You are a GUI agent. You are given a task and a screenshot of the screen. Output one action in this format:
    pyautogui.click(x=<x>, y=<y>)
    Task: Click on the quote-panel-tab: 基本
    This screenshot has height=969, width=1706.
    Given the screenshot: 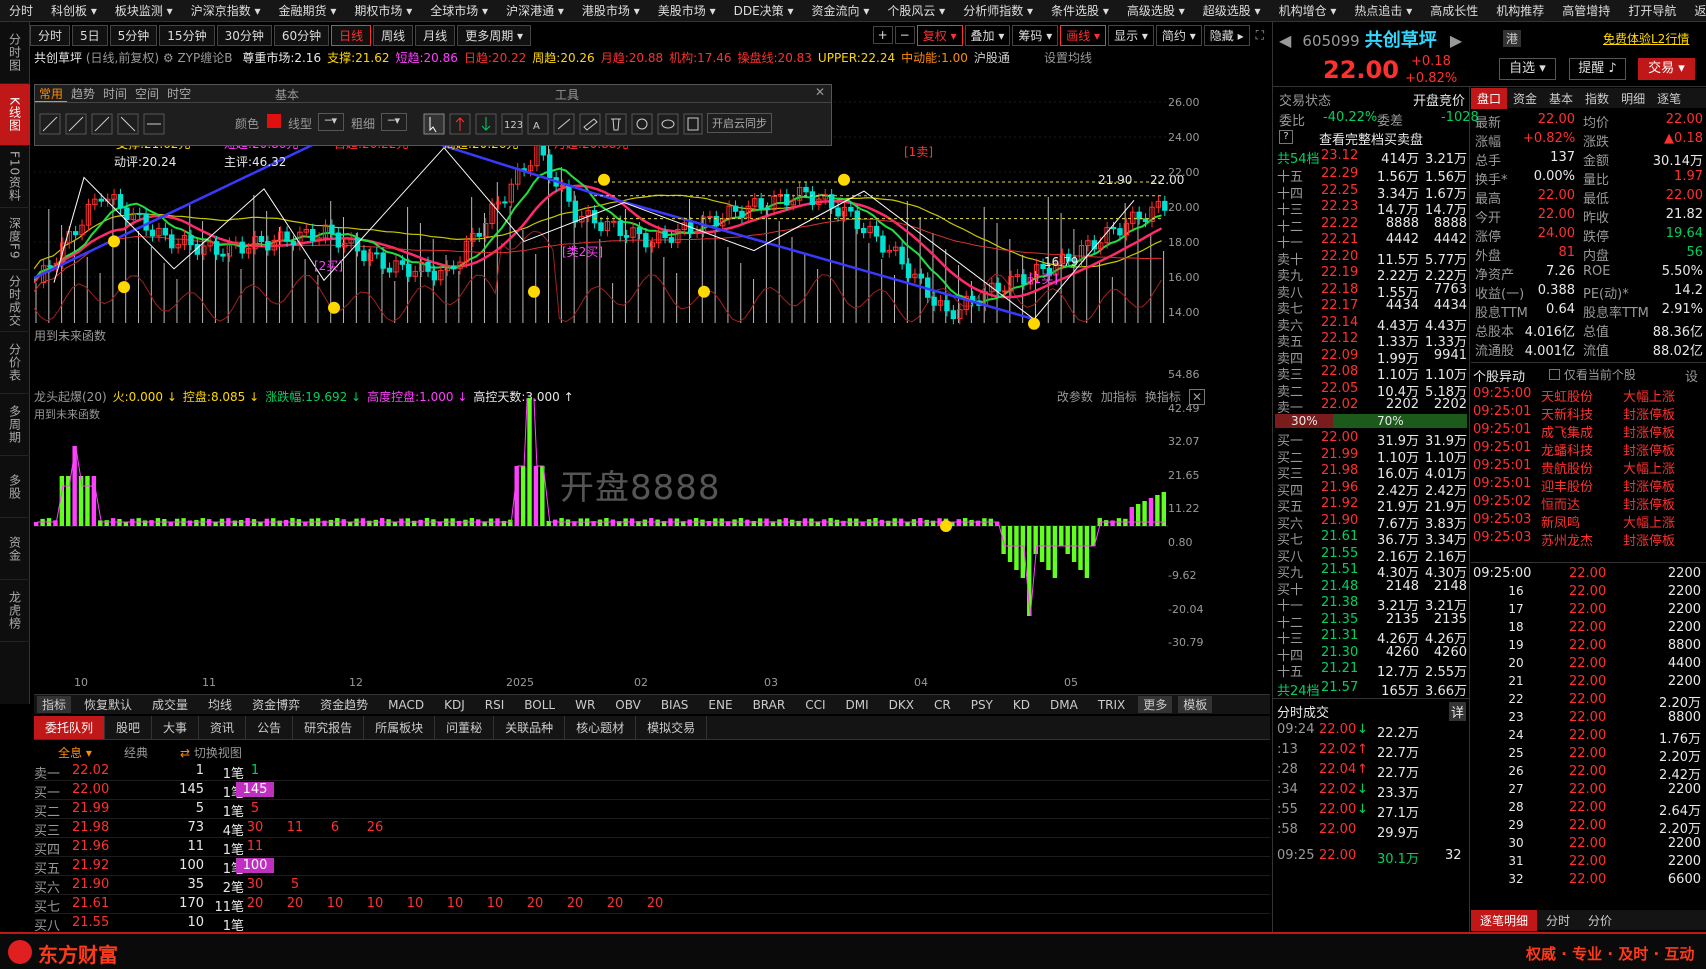 What is the action you would take?
    pyautogui.click(x=1561, y=98)
    